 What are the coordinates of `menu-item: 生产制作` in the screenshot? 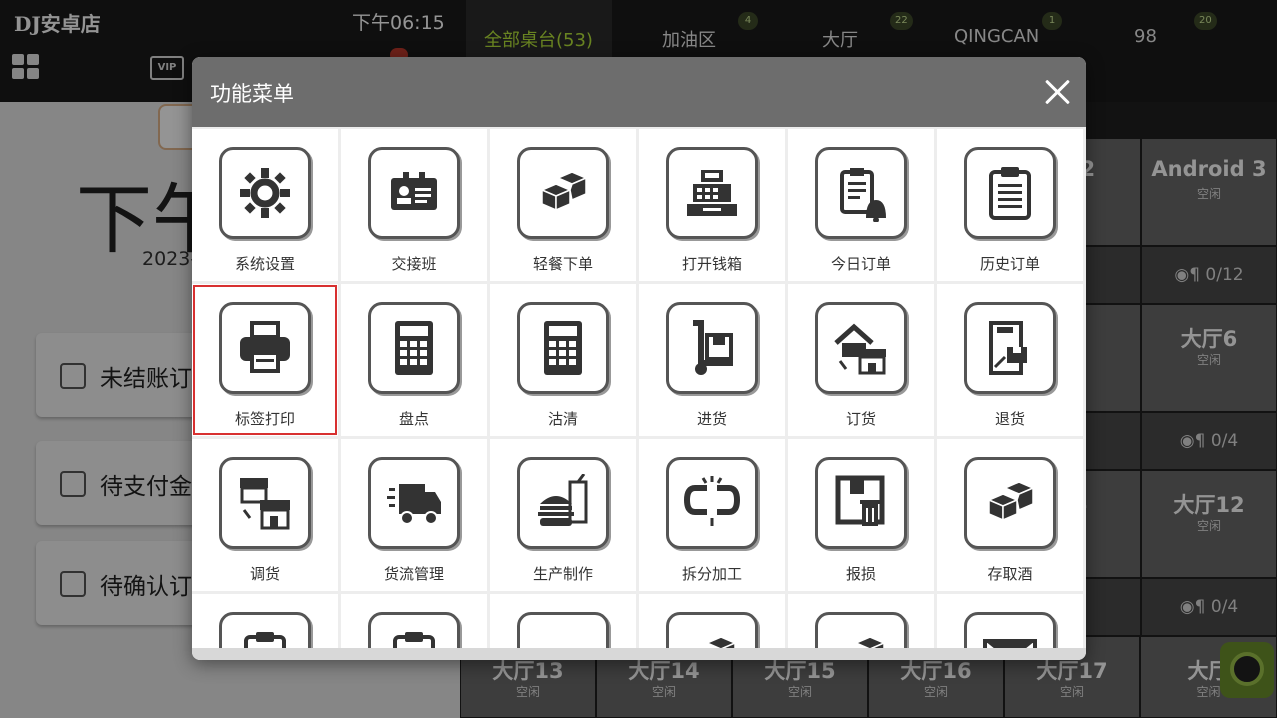 It's located at (563, 515).